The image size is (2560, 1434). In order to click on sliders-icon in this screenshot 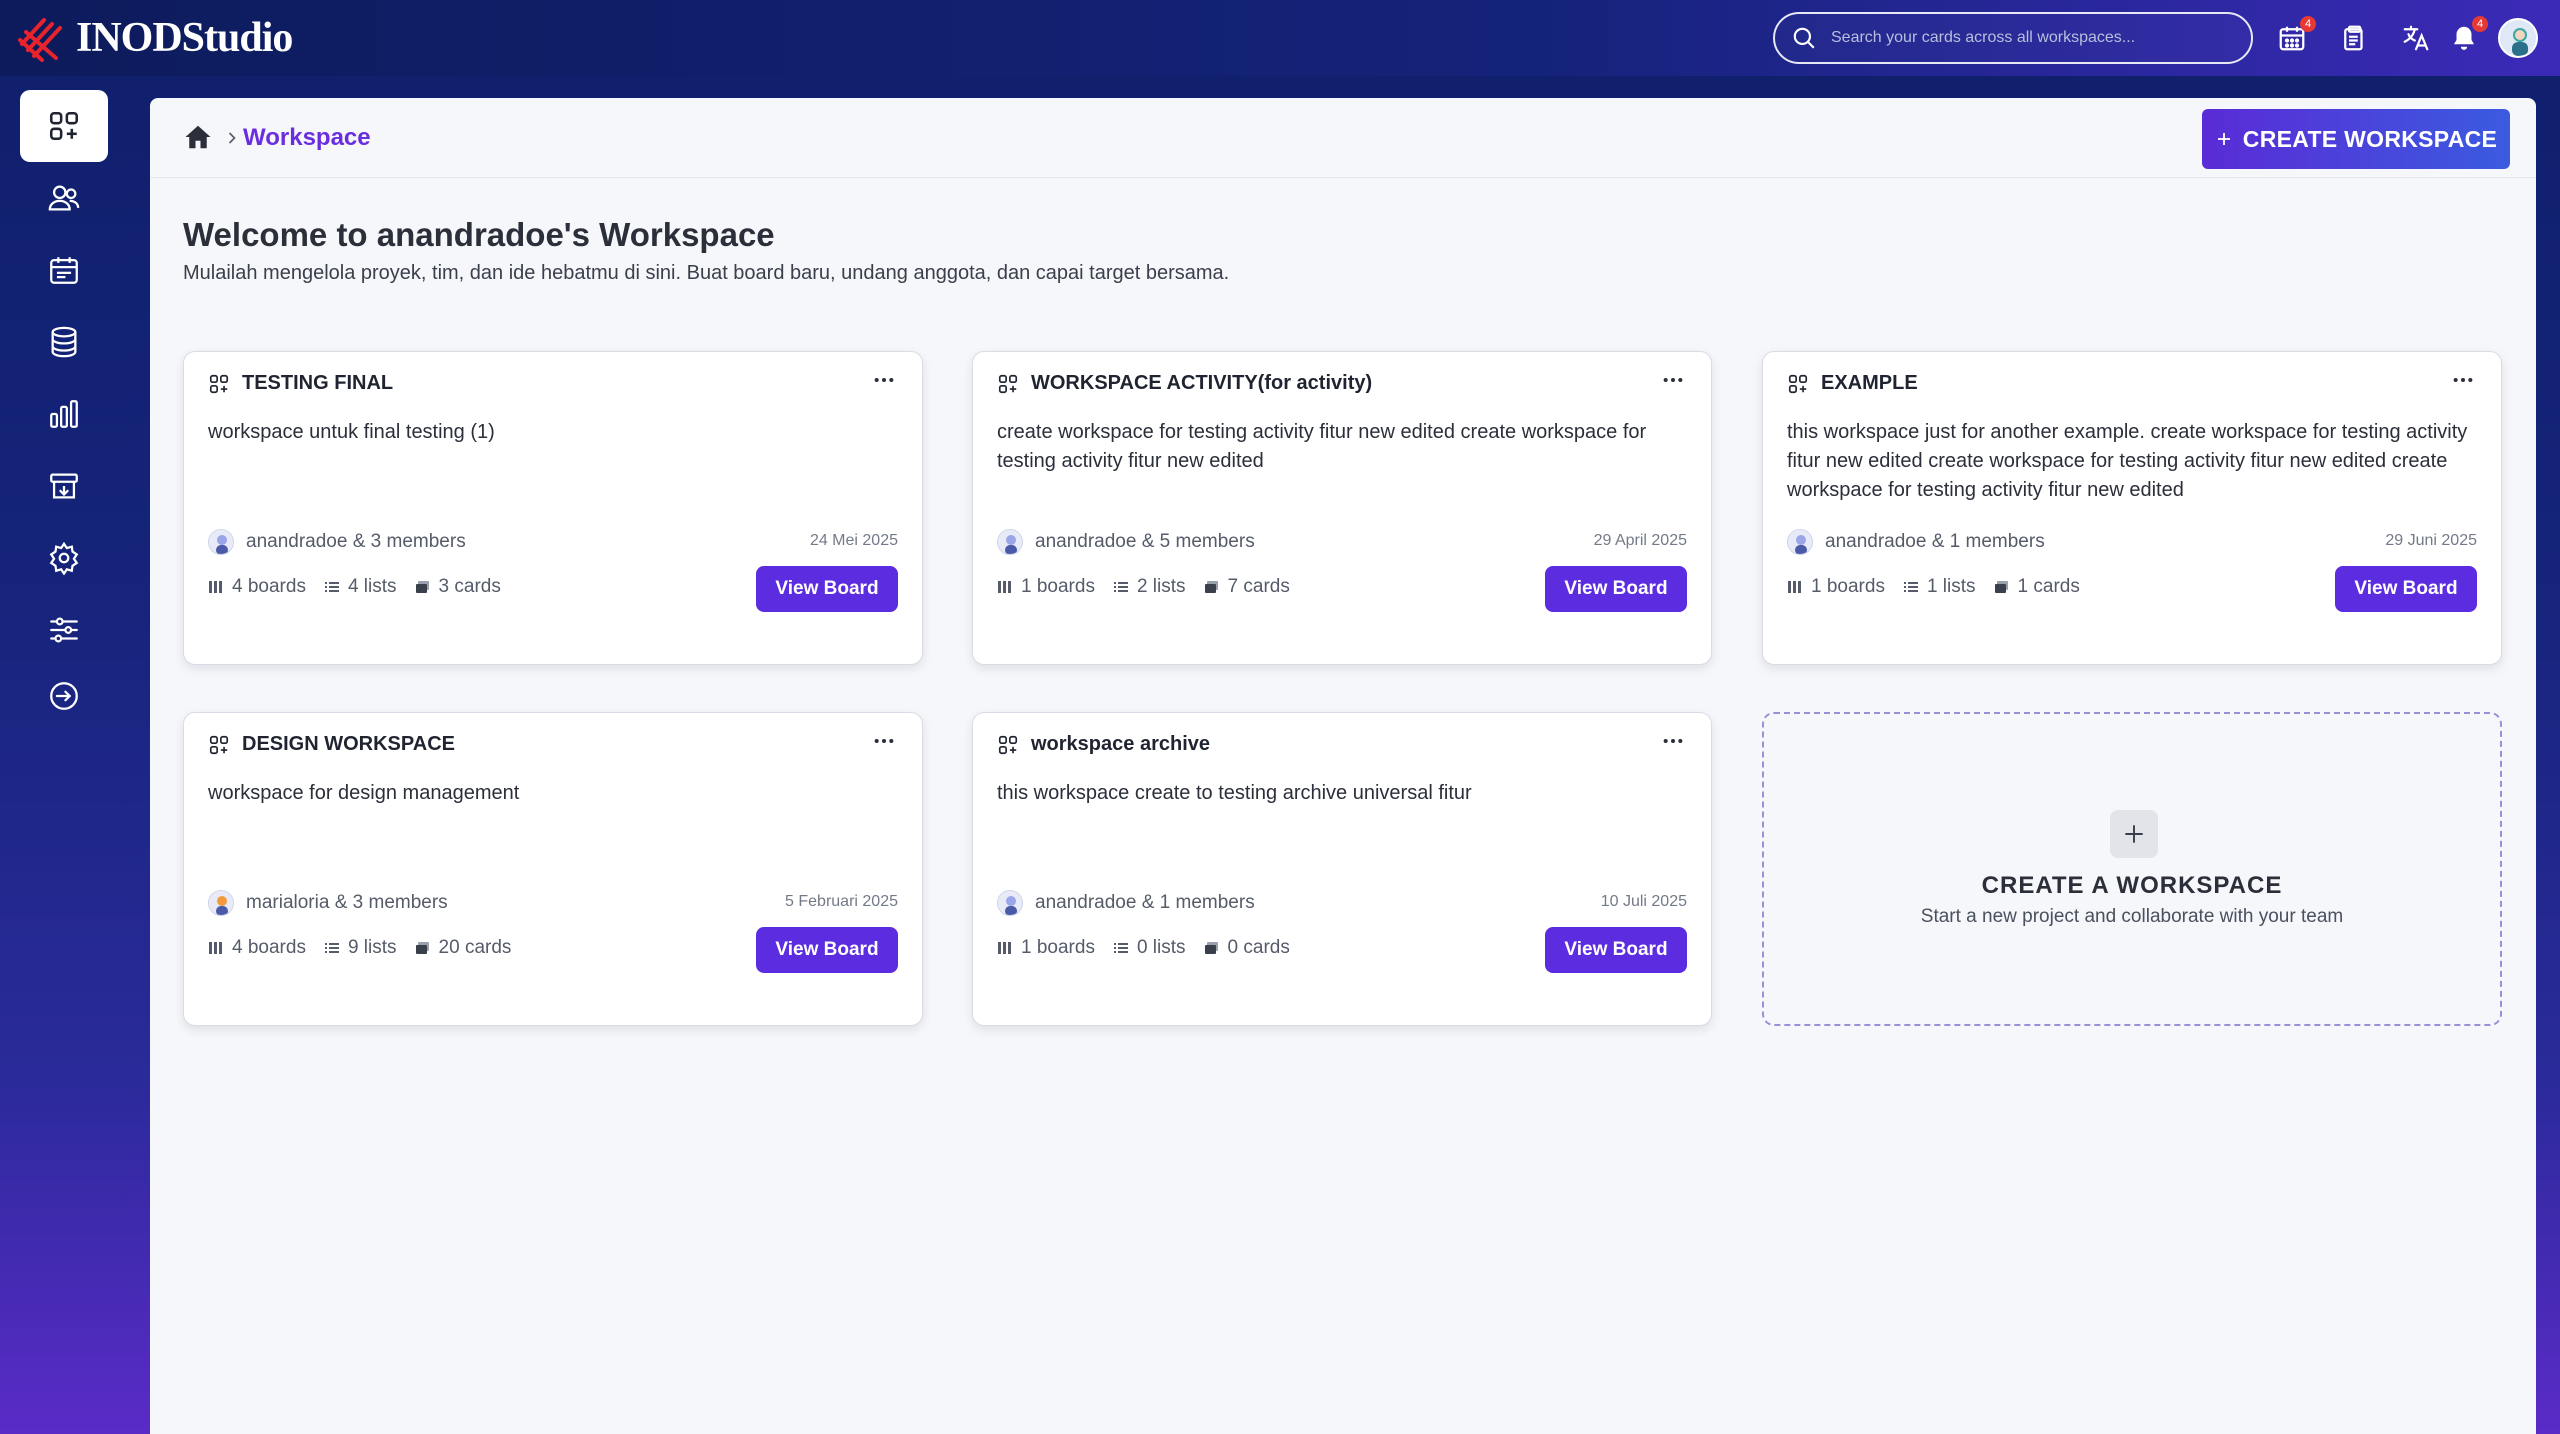, I will do `click(64, 630)`.